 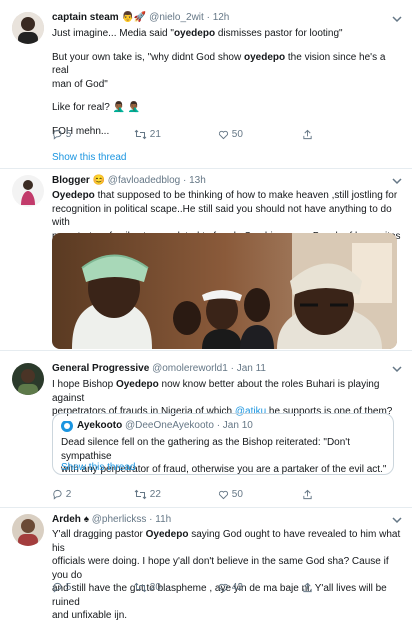 I want to click on quote-header: Ayekooto @DeeOneAyekooto · Jan 10, so click(x=165, y=425).